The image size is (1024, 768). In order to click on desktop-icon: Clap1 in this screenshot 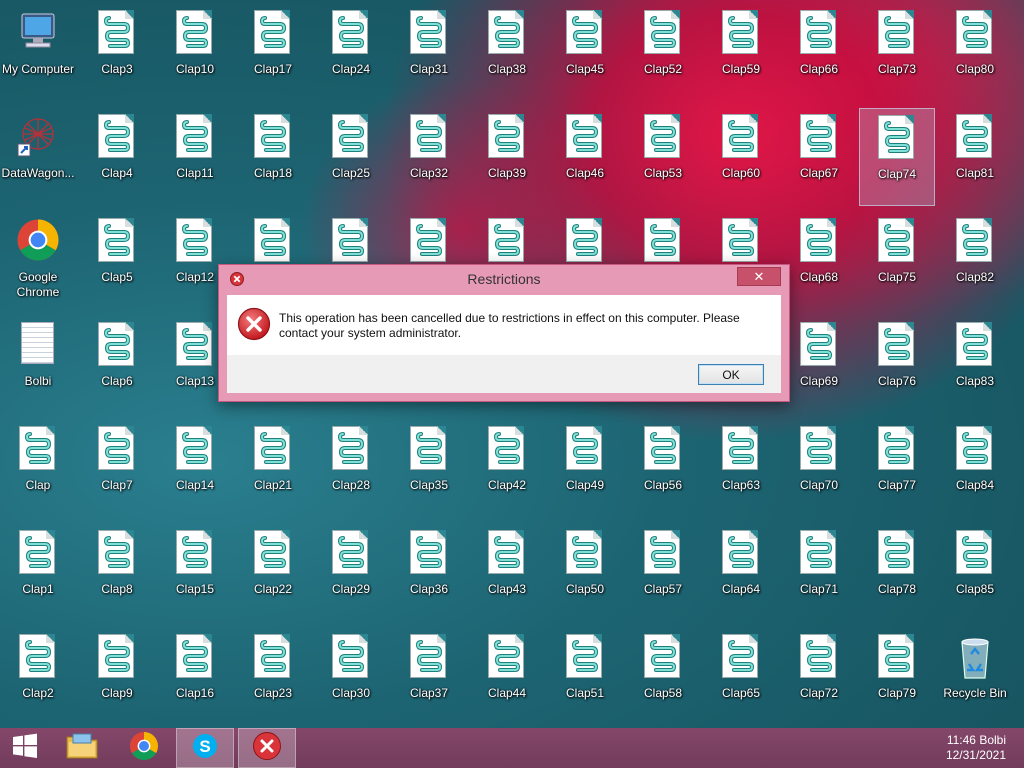, I will do `click(38, 573)`.